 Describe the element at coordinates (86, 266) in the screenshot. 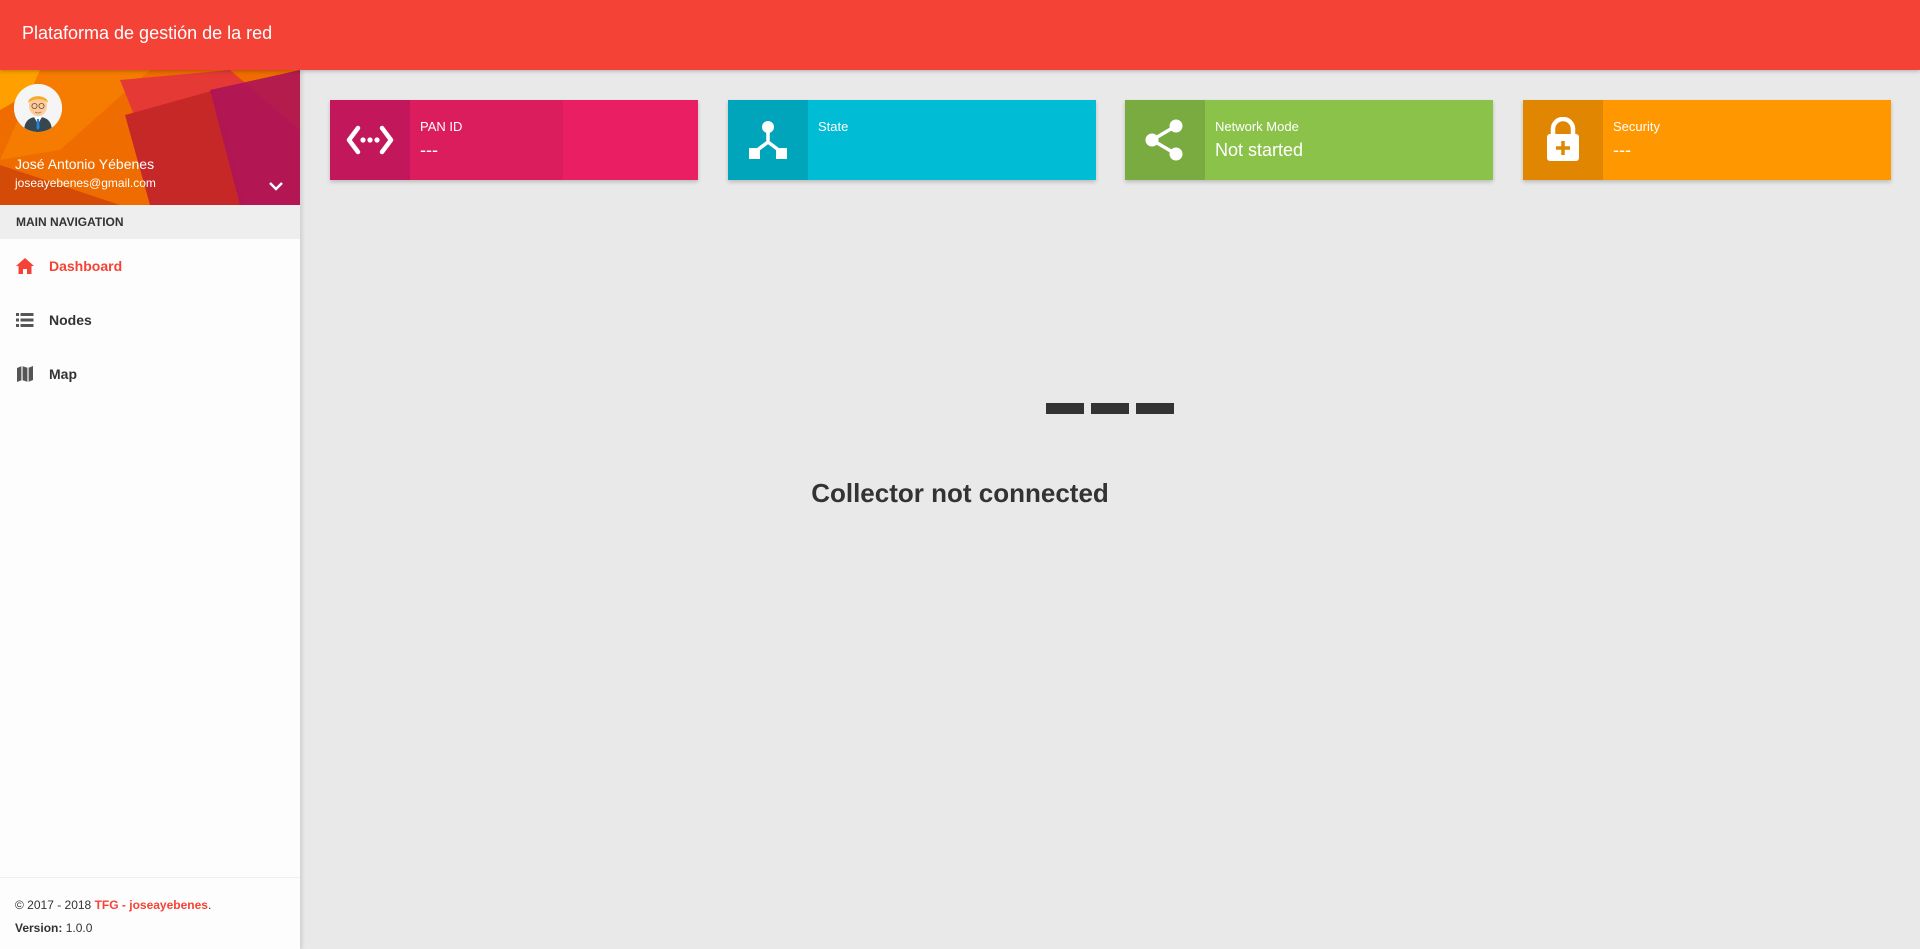

I see `sidebar-item-label: Dashboard` at that location.